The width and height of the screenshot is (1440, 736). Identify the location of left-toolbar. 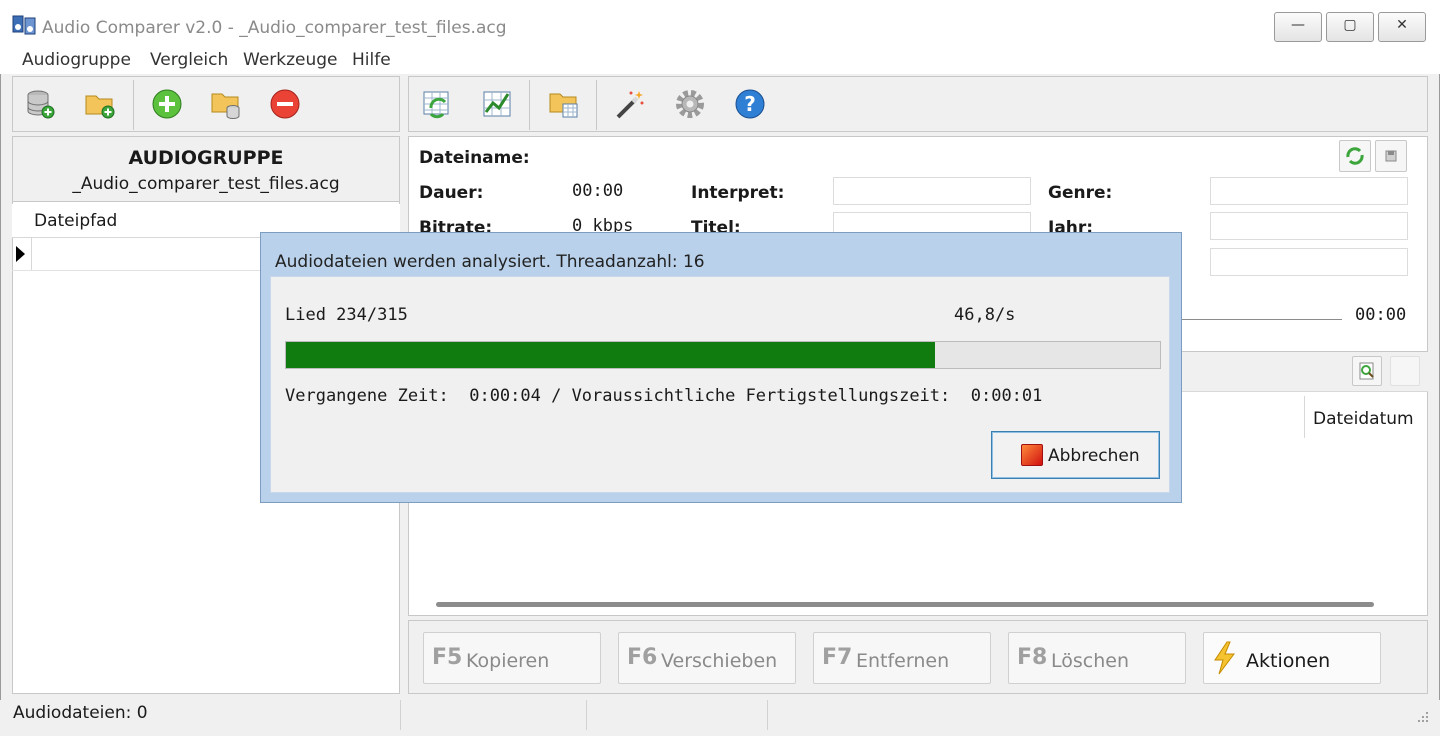
(206, 104).